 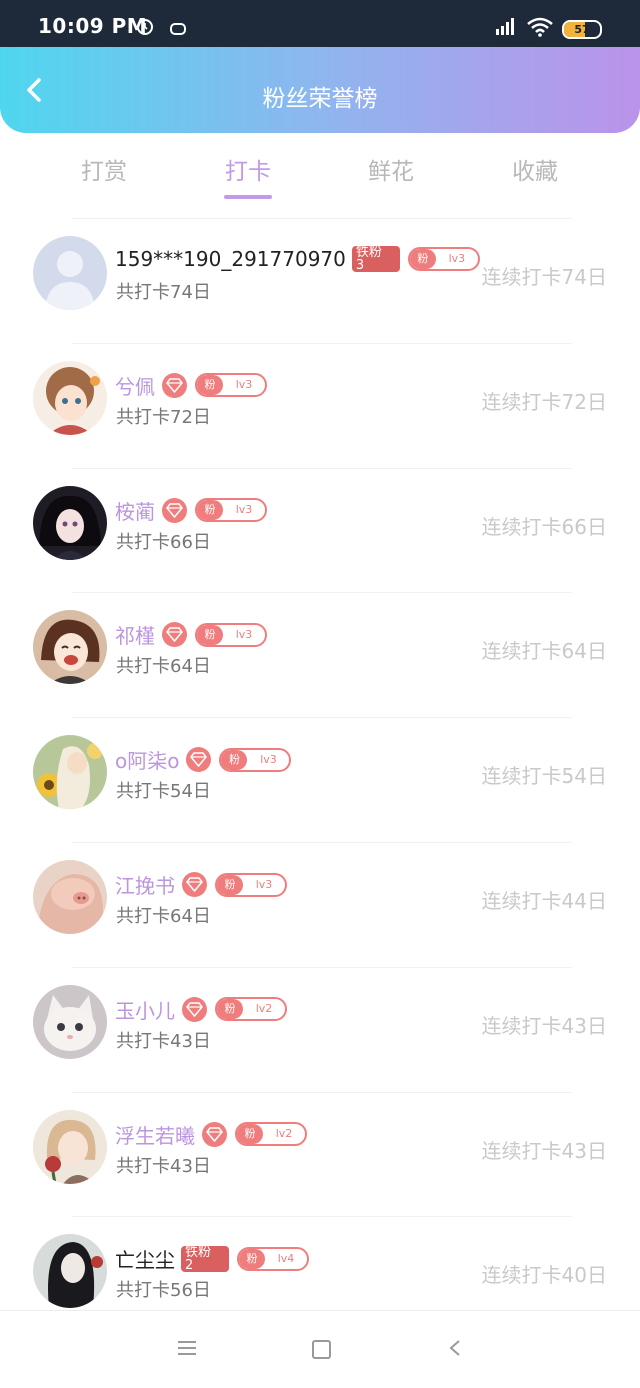 I want to click on streak-checkin-days: 连续打卡74日, so click(x=544, y=277).